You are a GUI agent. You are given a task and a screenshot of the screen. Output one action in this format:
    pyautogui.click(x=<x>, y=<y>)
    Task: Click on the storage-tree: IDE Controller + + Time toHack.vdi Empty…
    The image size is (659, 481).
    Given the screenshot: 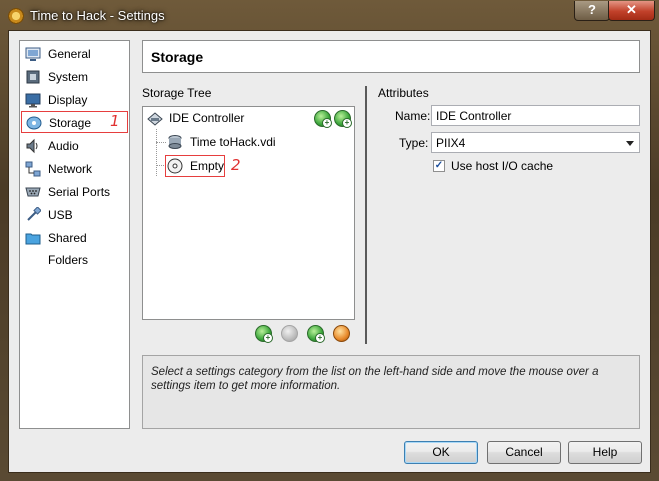 What is the action you would take?
    pyautogui.click(x=248, y=213)
    